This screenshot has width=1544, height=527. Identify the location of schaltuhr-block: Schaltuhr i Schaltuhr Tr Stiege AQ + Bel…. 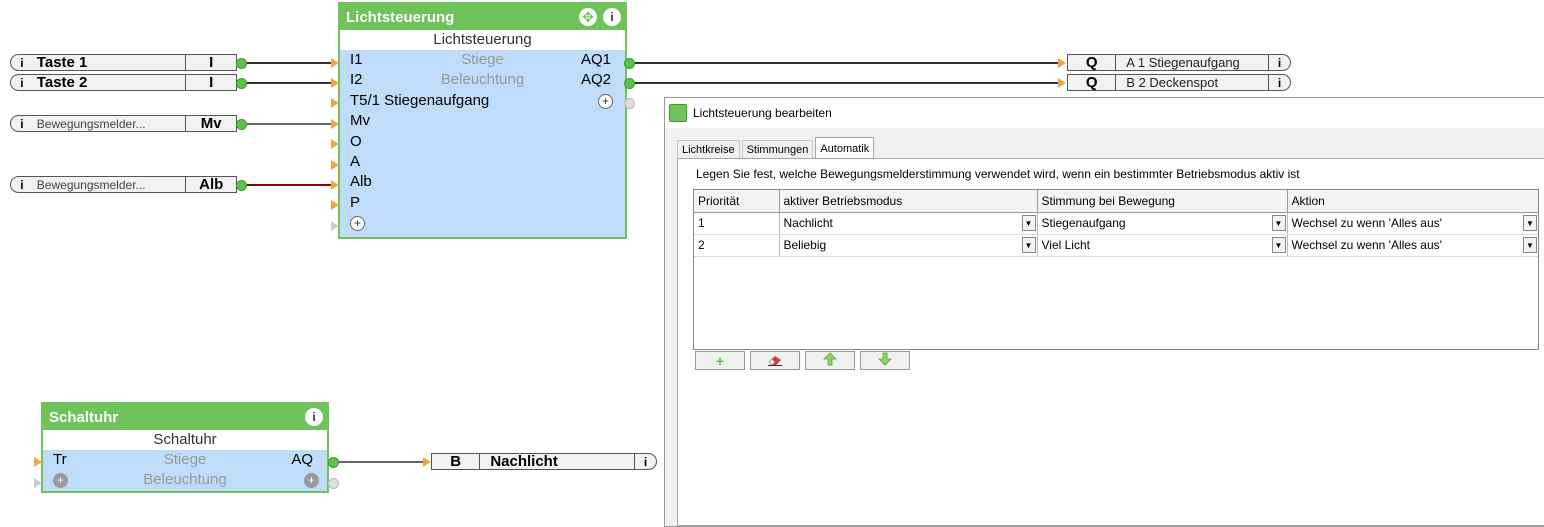
(185, 447).